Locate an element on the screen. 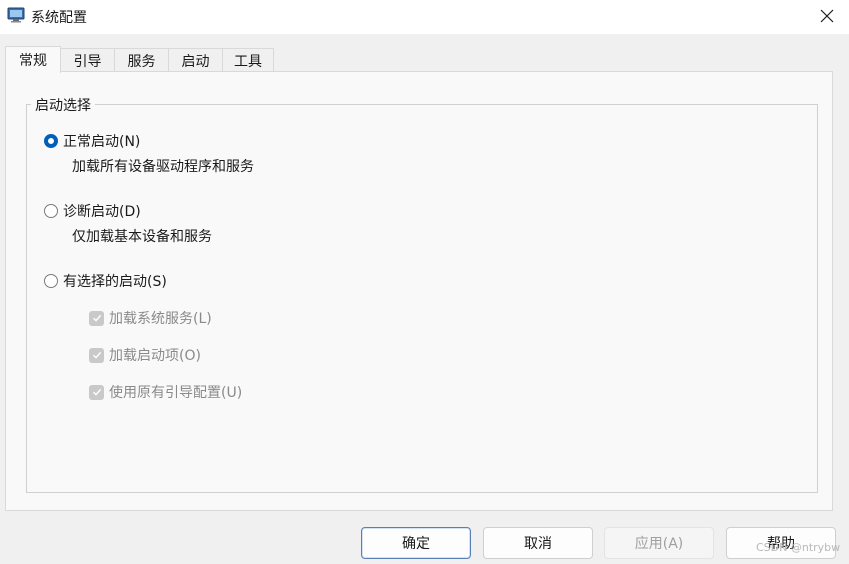 This screenshot has height=564, width=849. checkbox-use-original-boot-config: 使用原有引导配置(U) is located at coordinates (165, 392).